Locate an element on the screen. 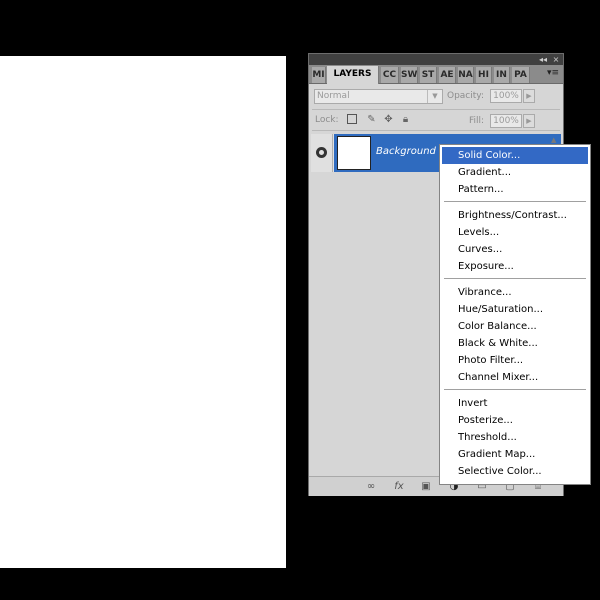  layer-name: Background is located at coordinates (406, 151).